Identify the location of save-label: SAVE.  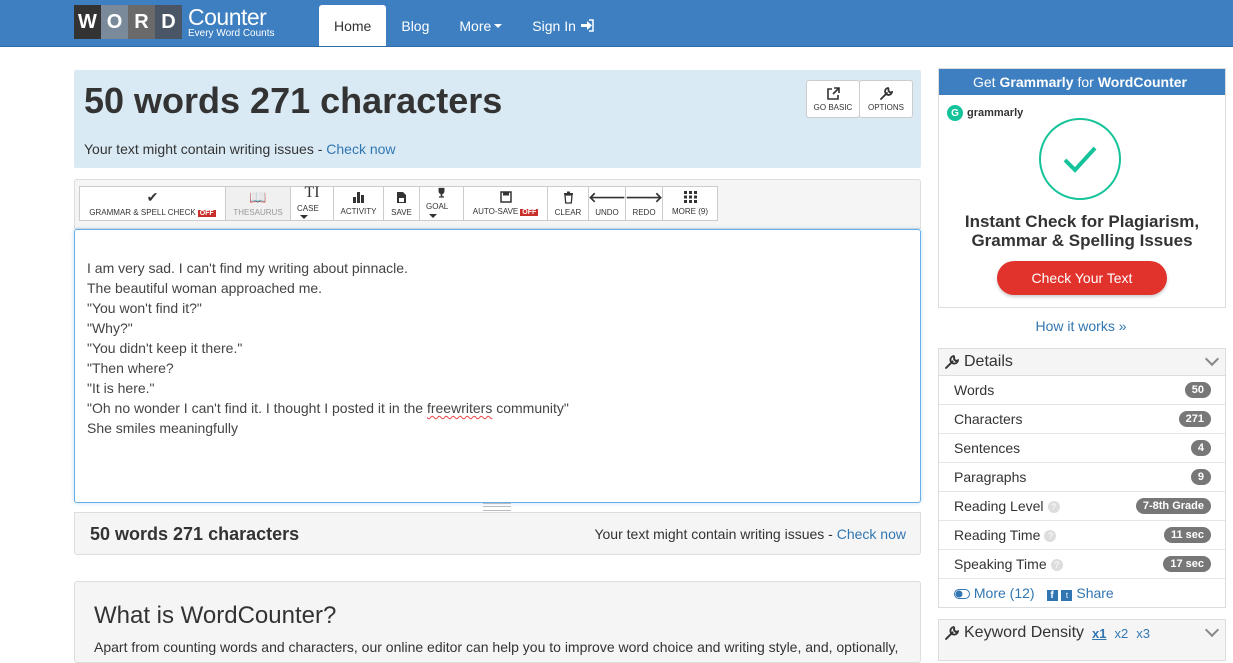
(401, 212).